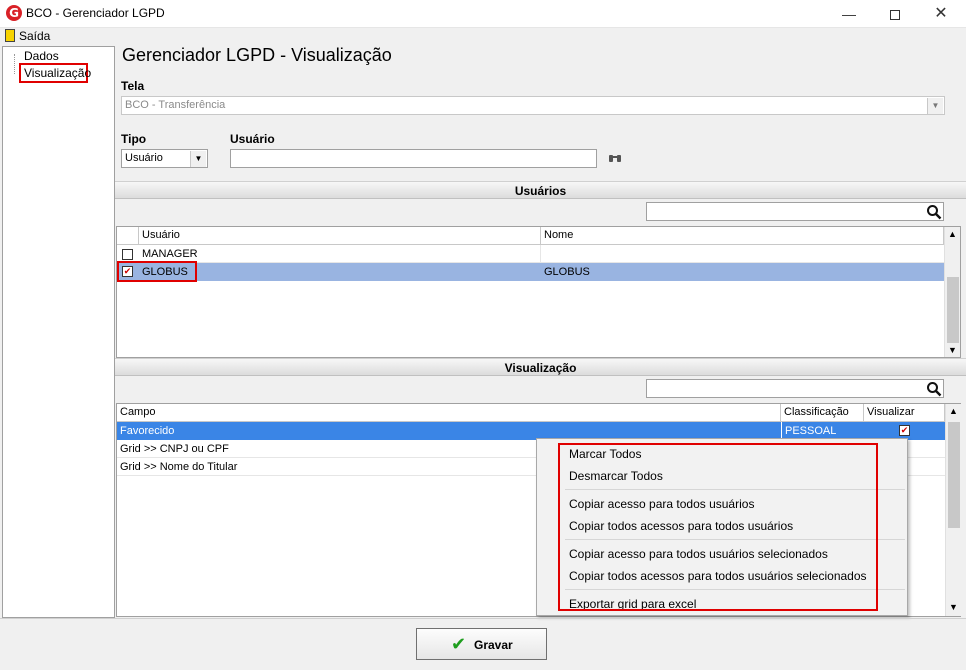 Image resolution: width=966 pixels, height=670 pixels. Describe the element at coordinates (483, 37) in the screenshot. I see `menu-bar` at that location.